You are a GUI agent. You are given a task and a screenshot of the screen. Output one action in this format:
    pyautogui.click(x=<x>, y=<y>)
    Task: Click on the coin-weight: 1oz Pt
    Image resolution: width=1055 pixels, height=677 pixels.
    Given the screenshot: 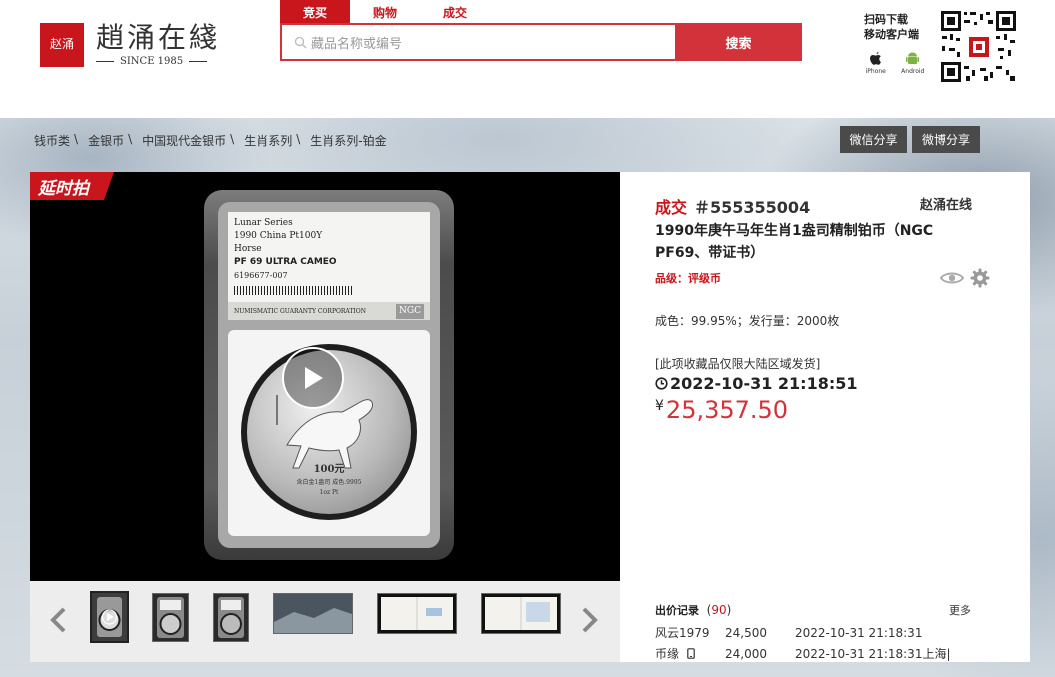 What is the action you would take?
    pyautogui.click(x=329, y=492)
    